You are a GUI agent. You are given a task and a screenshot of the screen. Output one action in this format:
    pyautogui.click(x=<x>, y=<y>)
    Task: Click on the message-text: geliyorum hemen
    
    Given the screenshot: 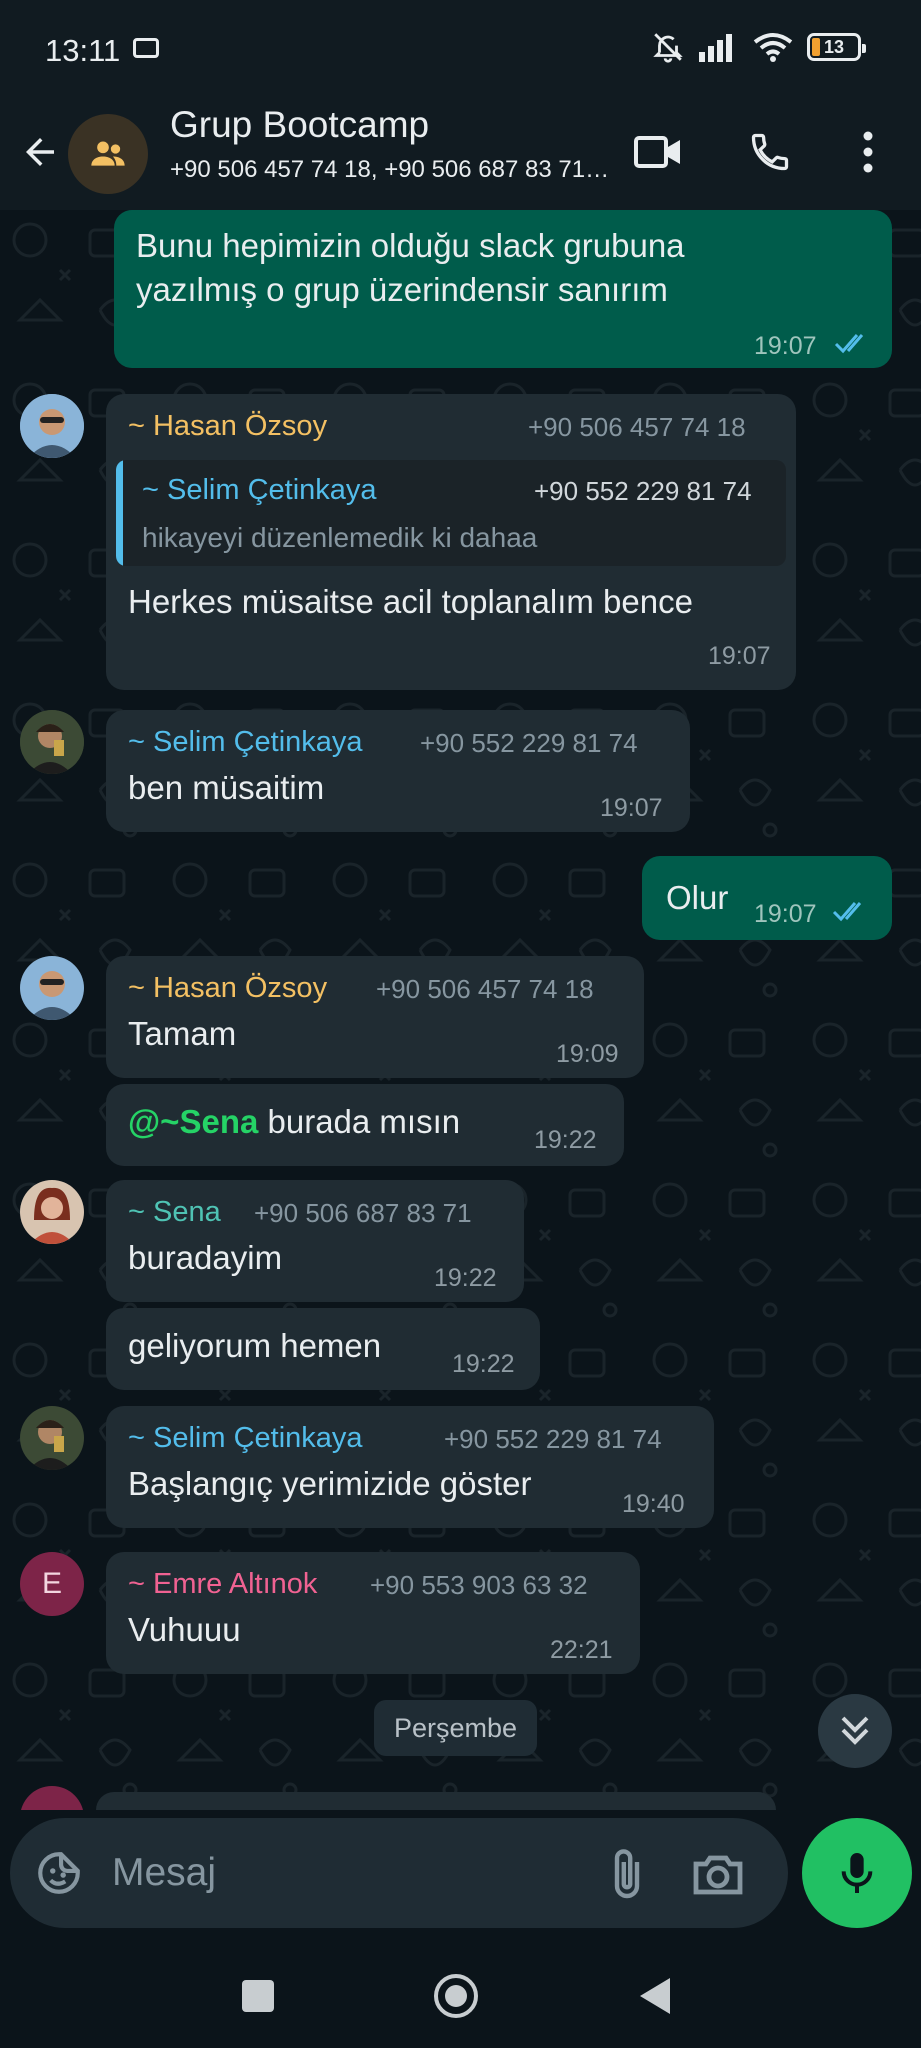 What is the action you would take?
    pyautogui.click(x=255, y=1345)
    